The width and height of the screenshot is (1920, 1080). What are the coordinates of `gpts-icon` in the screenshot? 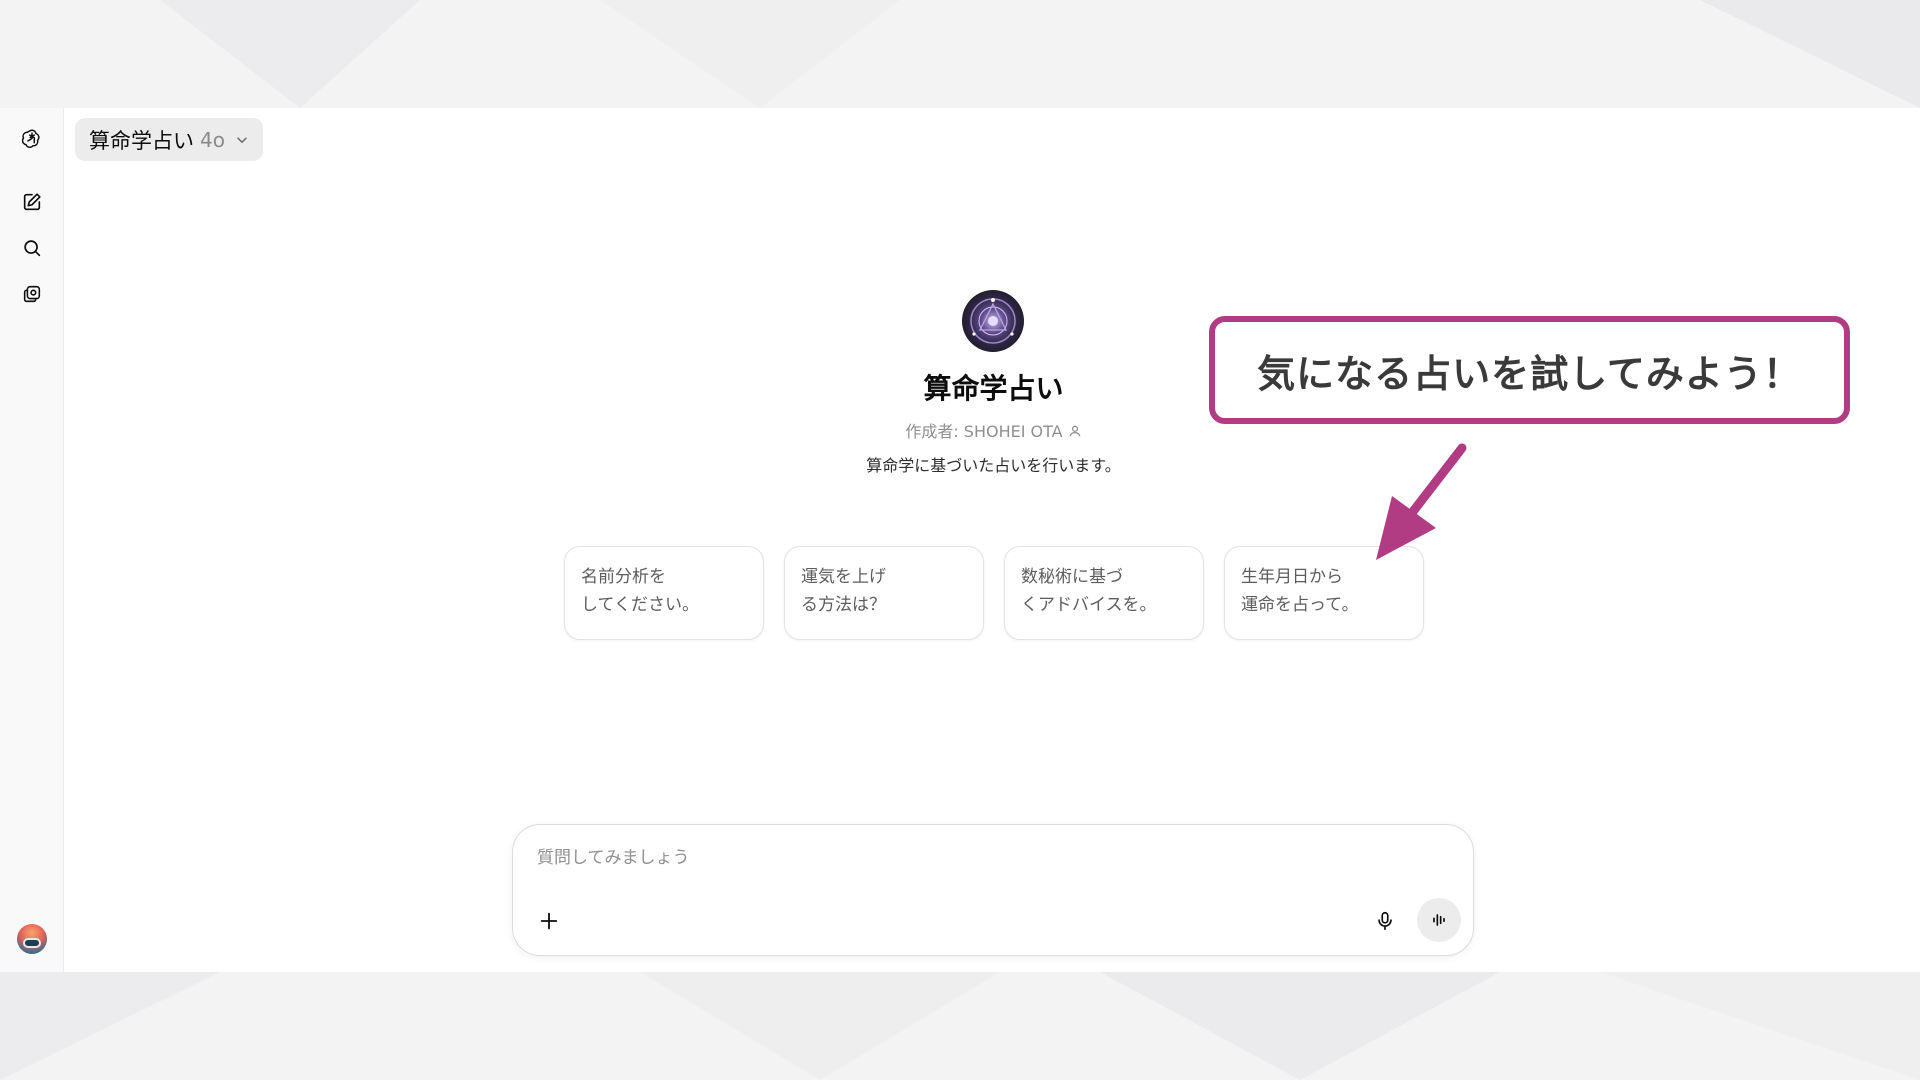 It's located at (32, 294).